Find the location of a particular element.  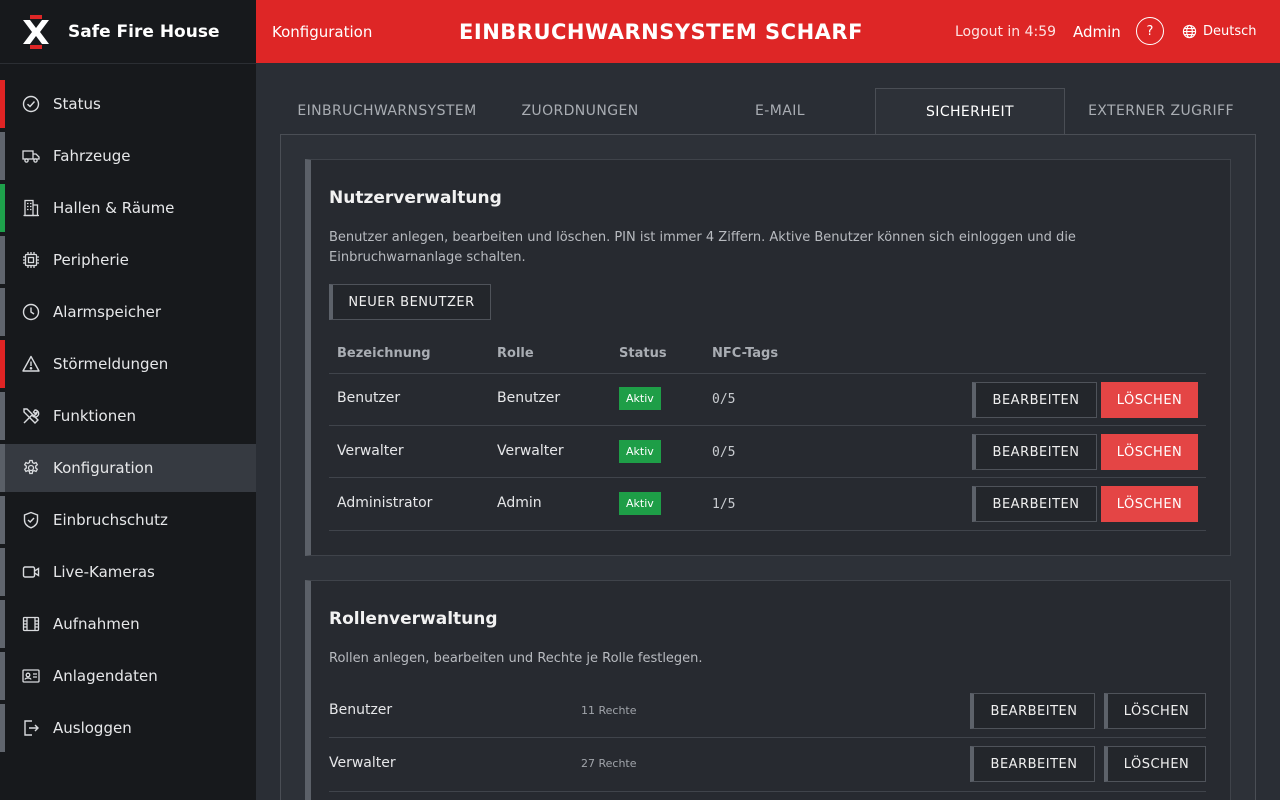

user-role: Admin is located at coordinates (519, 503).